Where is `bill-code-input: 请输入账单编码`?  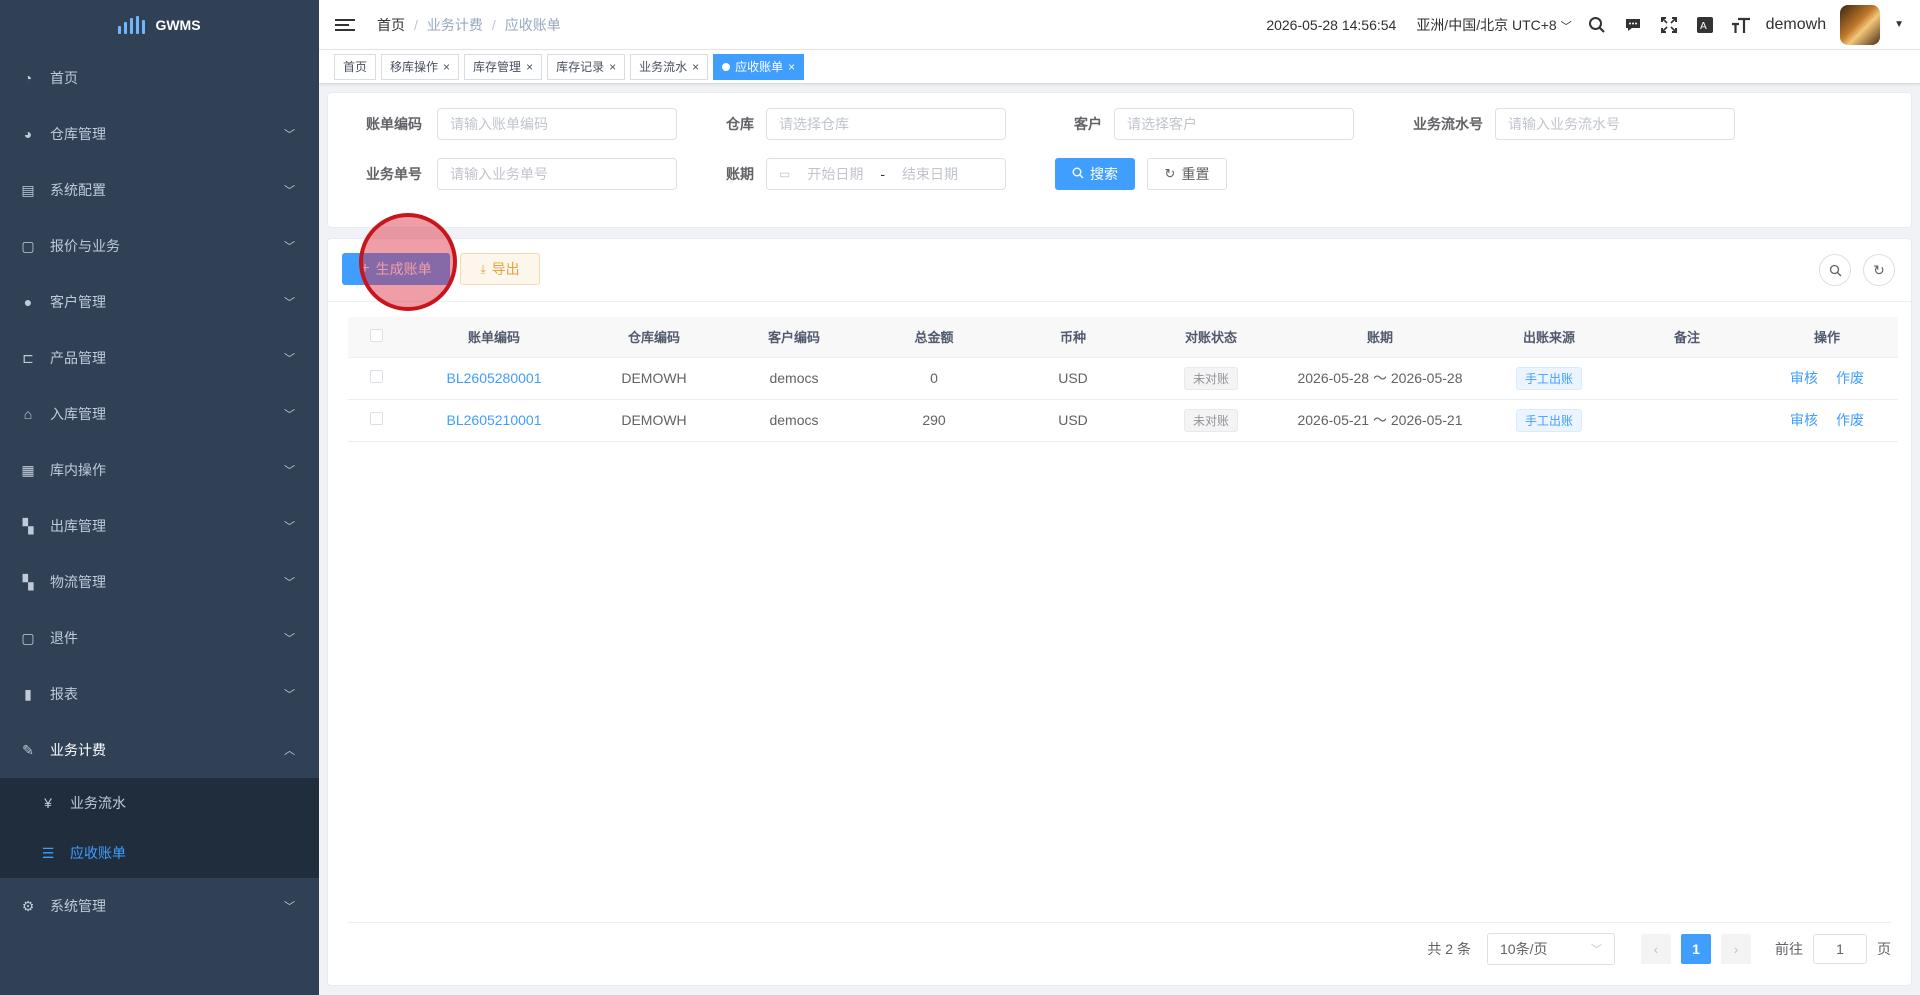
bill-code-input: 请输入账单编码 is located at coordinates (557, 124).